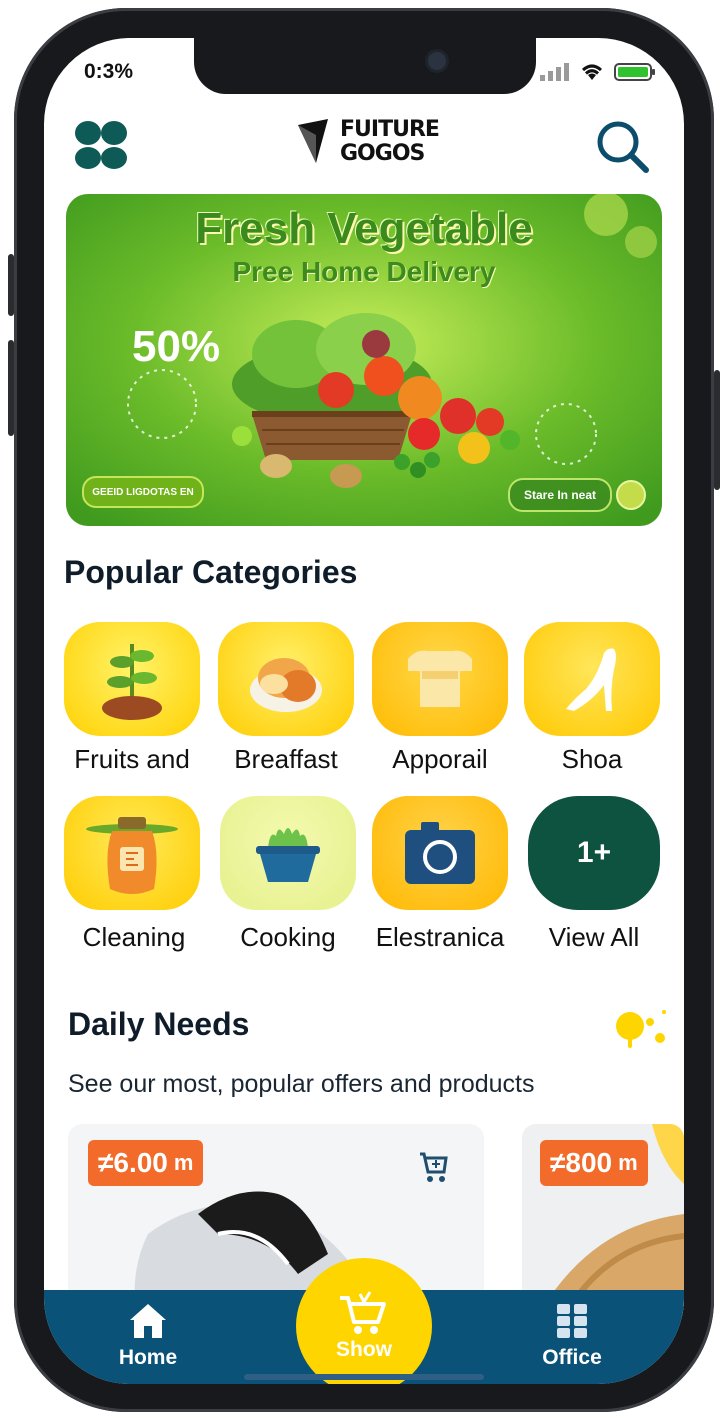 This screenshot has width=728, height=1420. I want to click on price-value: ≠6.00, so click(133, 1162).